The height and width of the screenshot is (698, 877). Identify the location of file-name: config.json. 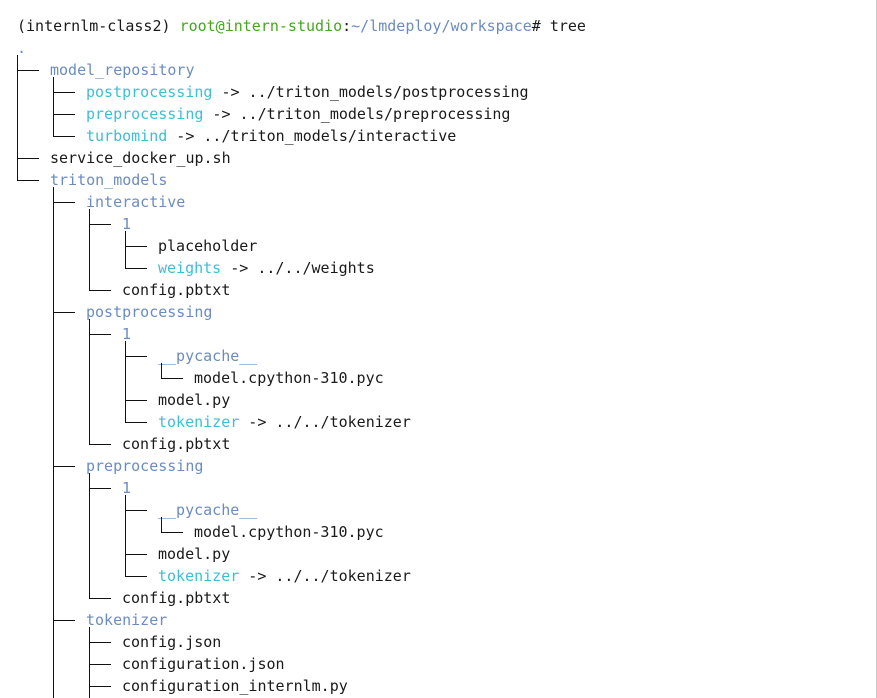
(172, 642).